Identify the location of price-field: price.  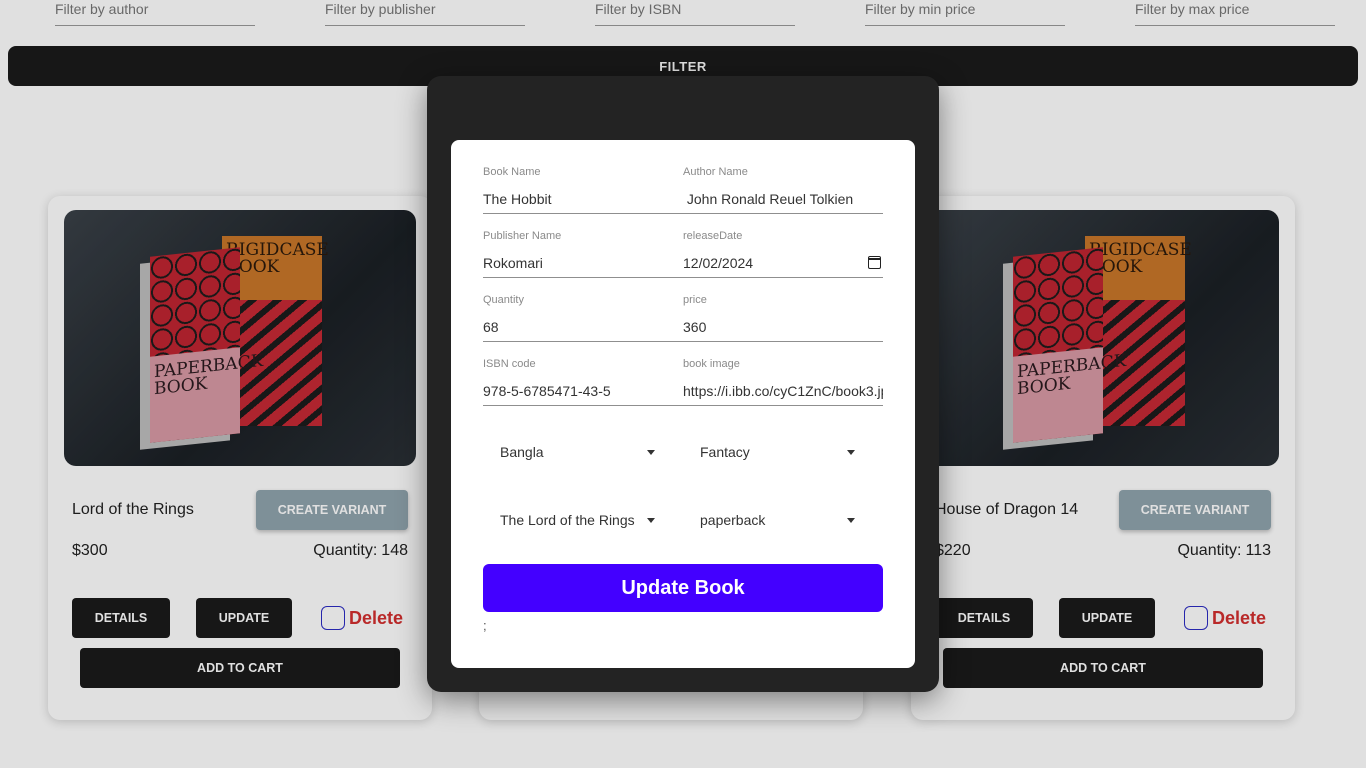
(783, 328).